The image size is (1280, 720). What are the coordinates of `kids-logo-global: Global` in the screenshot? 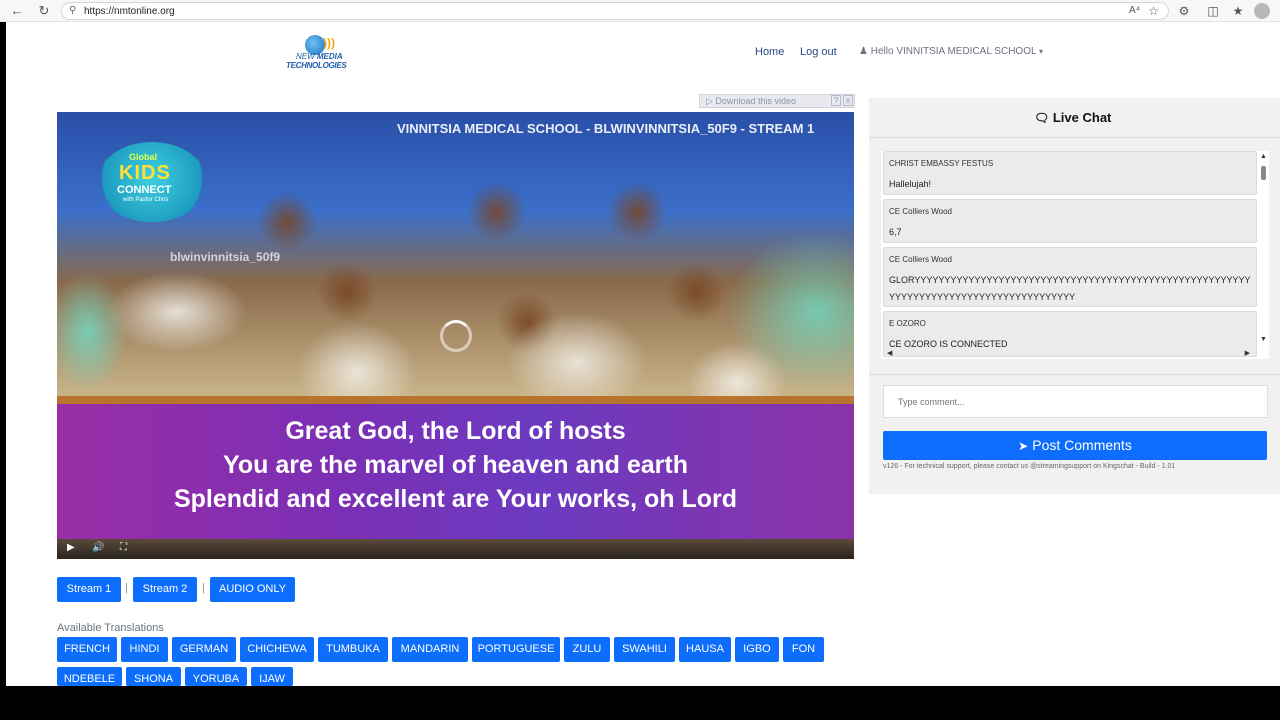 It's located at (143, 157).